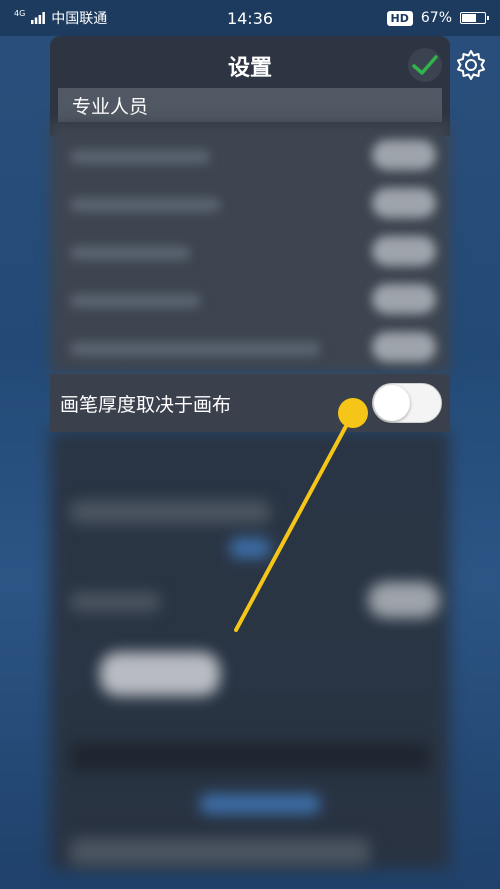 This screenshot has height=889, width=500. What do you see at coordinates (250, 105) in the screenshot?
I see `section-header: 专业人员` at bounding box center [250, 105].